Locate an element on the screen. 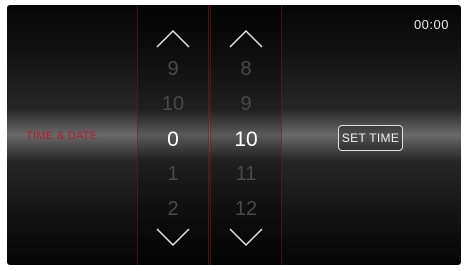  hour-picker: 9 10 0 1 2 is located at coordinates (173, 135).